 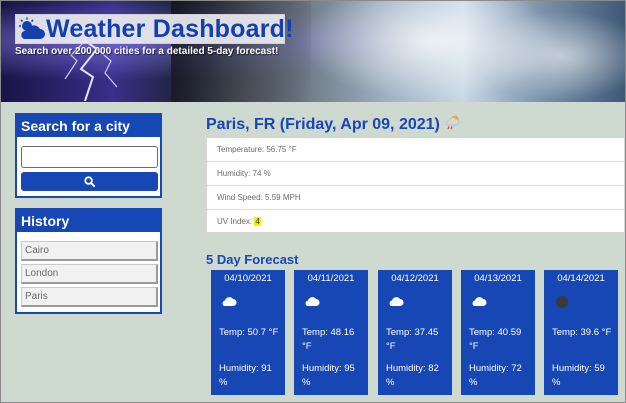 I want to click on forecast-card: 04/13/2021 Temp: 40.59 °F Humidity: 72 %, so click(x=498, y=332).